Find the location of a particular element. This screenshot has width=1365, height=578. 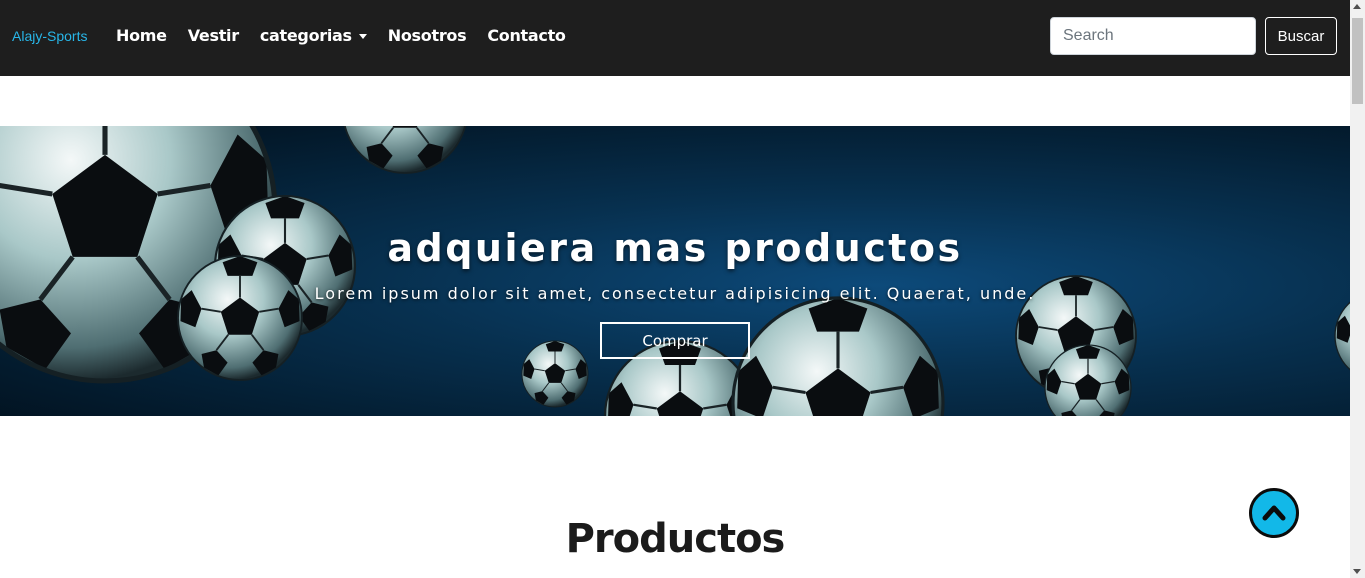

products-heading: Productos is located at coordinates (675, 539).